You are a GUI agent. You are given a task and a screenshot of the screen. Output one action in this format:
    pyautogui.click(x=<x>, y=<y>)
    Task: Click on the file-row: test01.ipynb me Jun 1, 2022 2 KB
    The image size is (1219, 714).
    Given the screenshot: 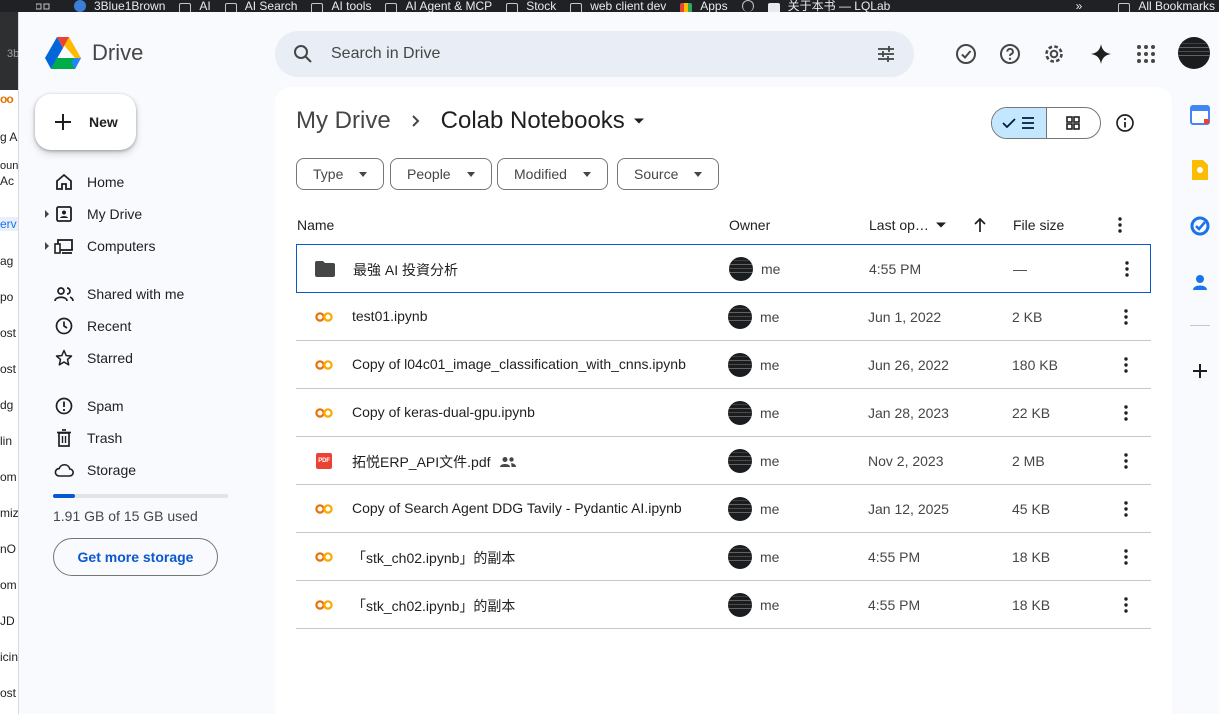 What is the action you would take?
    pyautogui.click(x=723, y=317)
    